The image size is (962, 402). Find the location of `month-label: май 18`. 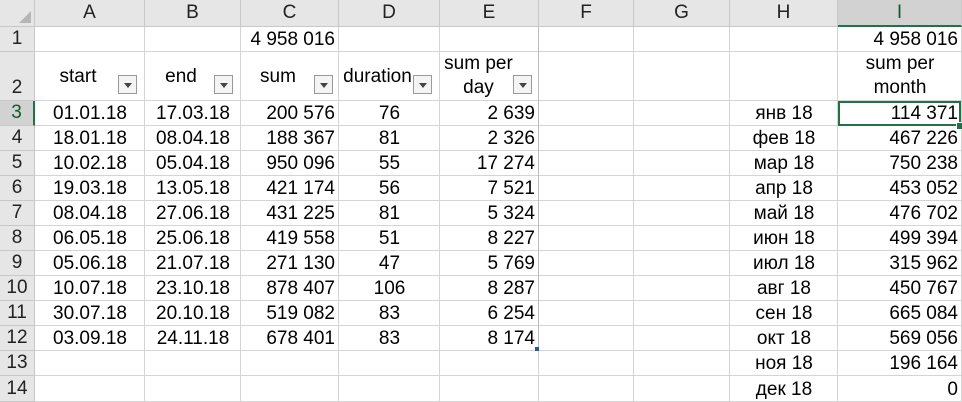

month-label: май 18 is located at coordinates (784, 213).